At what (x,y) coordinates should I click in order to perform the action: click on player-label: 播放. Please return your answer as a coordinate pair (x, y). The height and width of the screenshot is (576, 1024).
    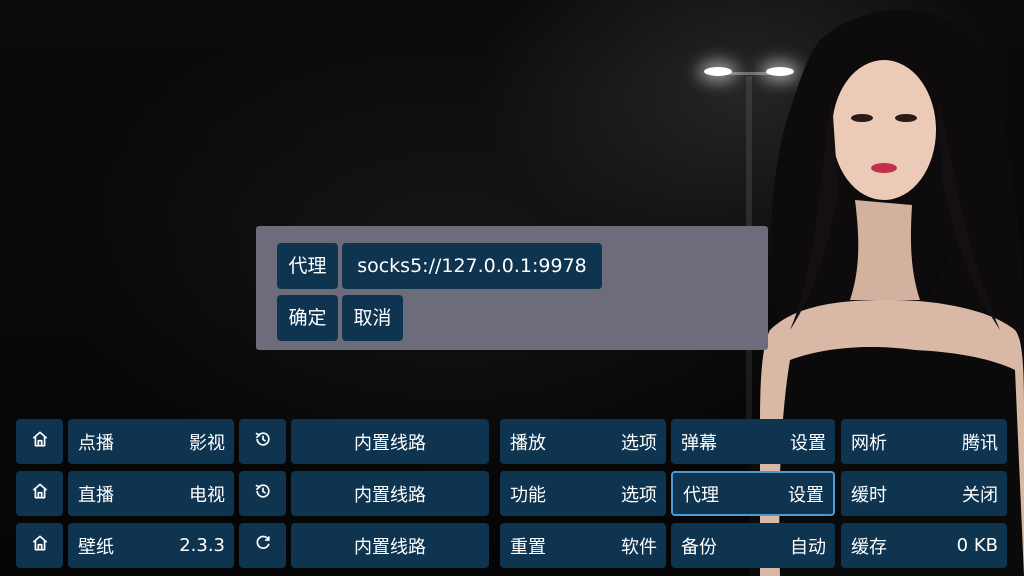
    Looking at the image, I should click on (528, 443).